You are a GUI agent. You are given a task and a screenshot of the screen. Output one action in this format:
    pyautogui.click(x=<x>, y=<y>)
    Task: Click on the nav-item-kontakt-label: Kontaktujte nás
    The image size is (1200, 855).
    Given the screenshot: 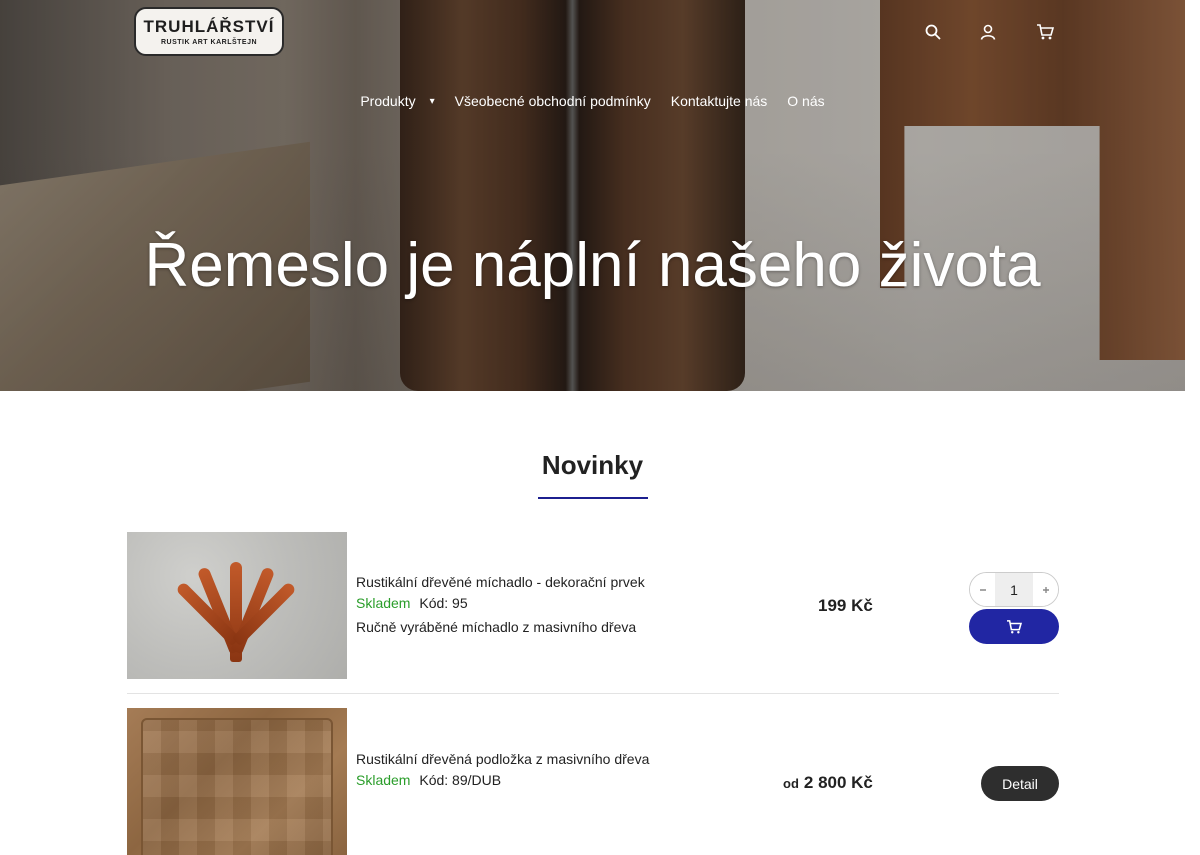 What is the action you would take?
    pyautogui.click(x=719, y=101)
    